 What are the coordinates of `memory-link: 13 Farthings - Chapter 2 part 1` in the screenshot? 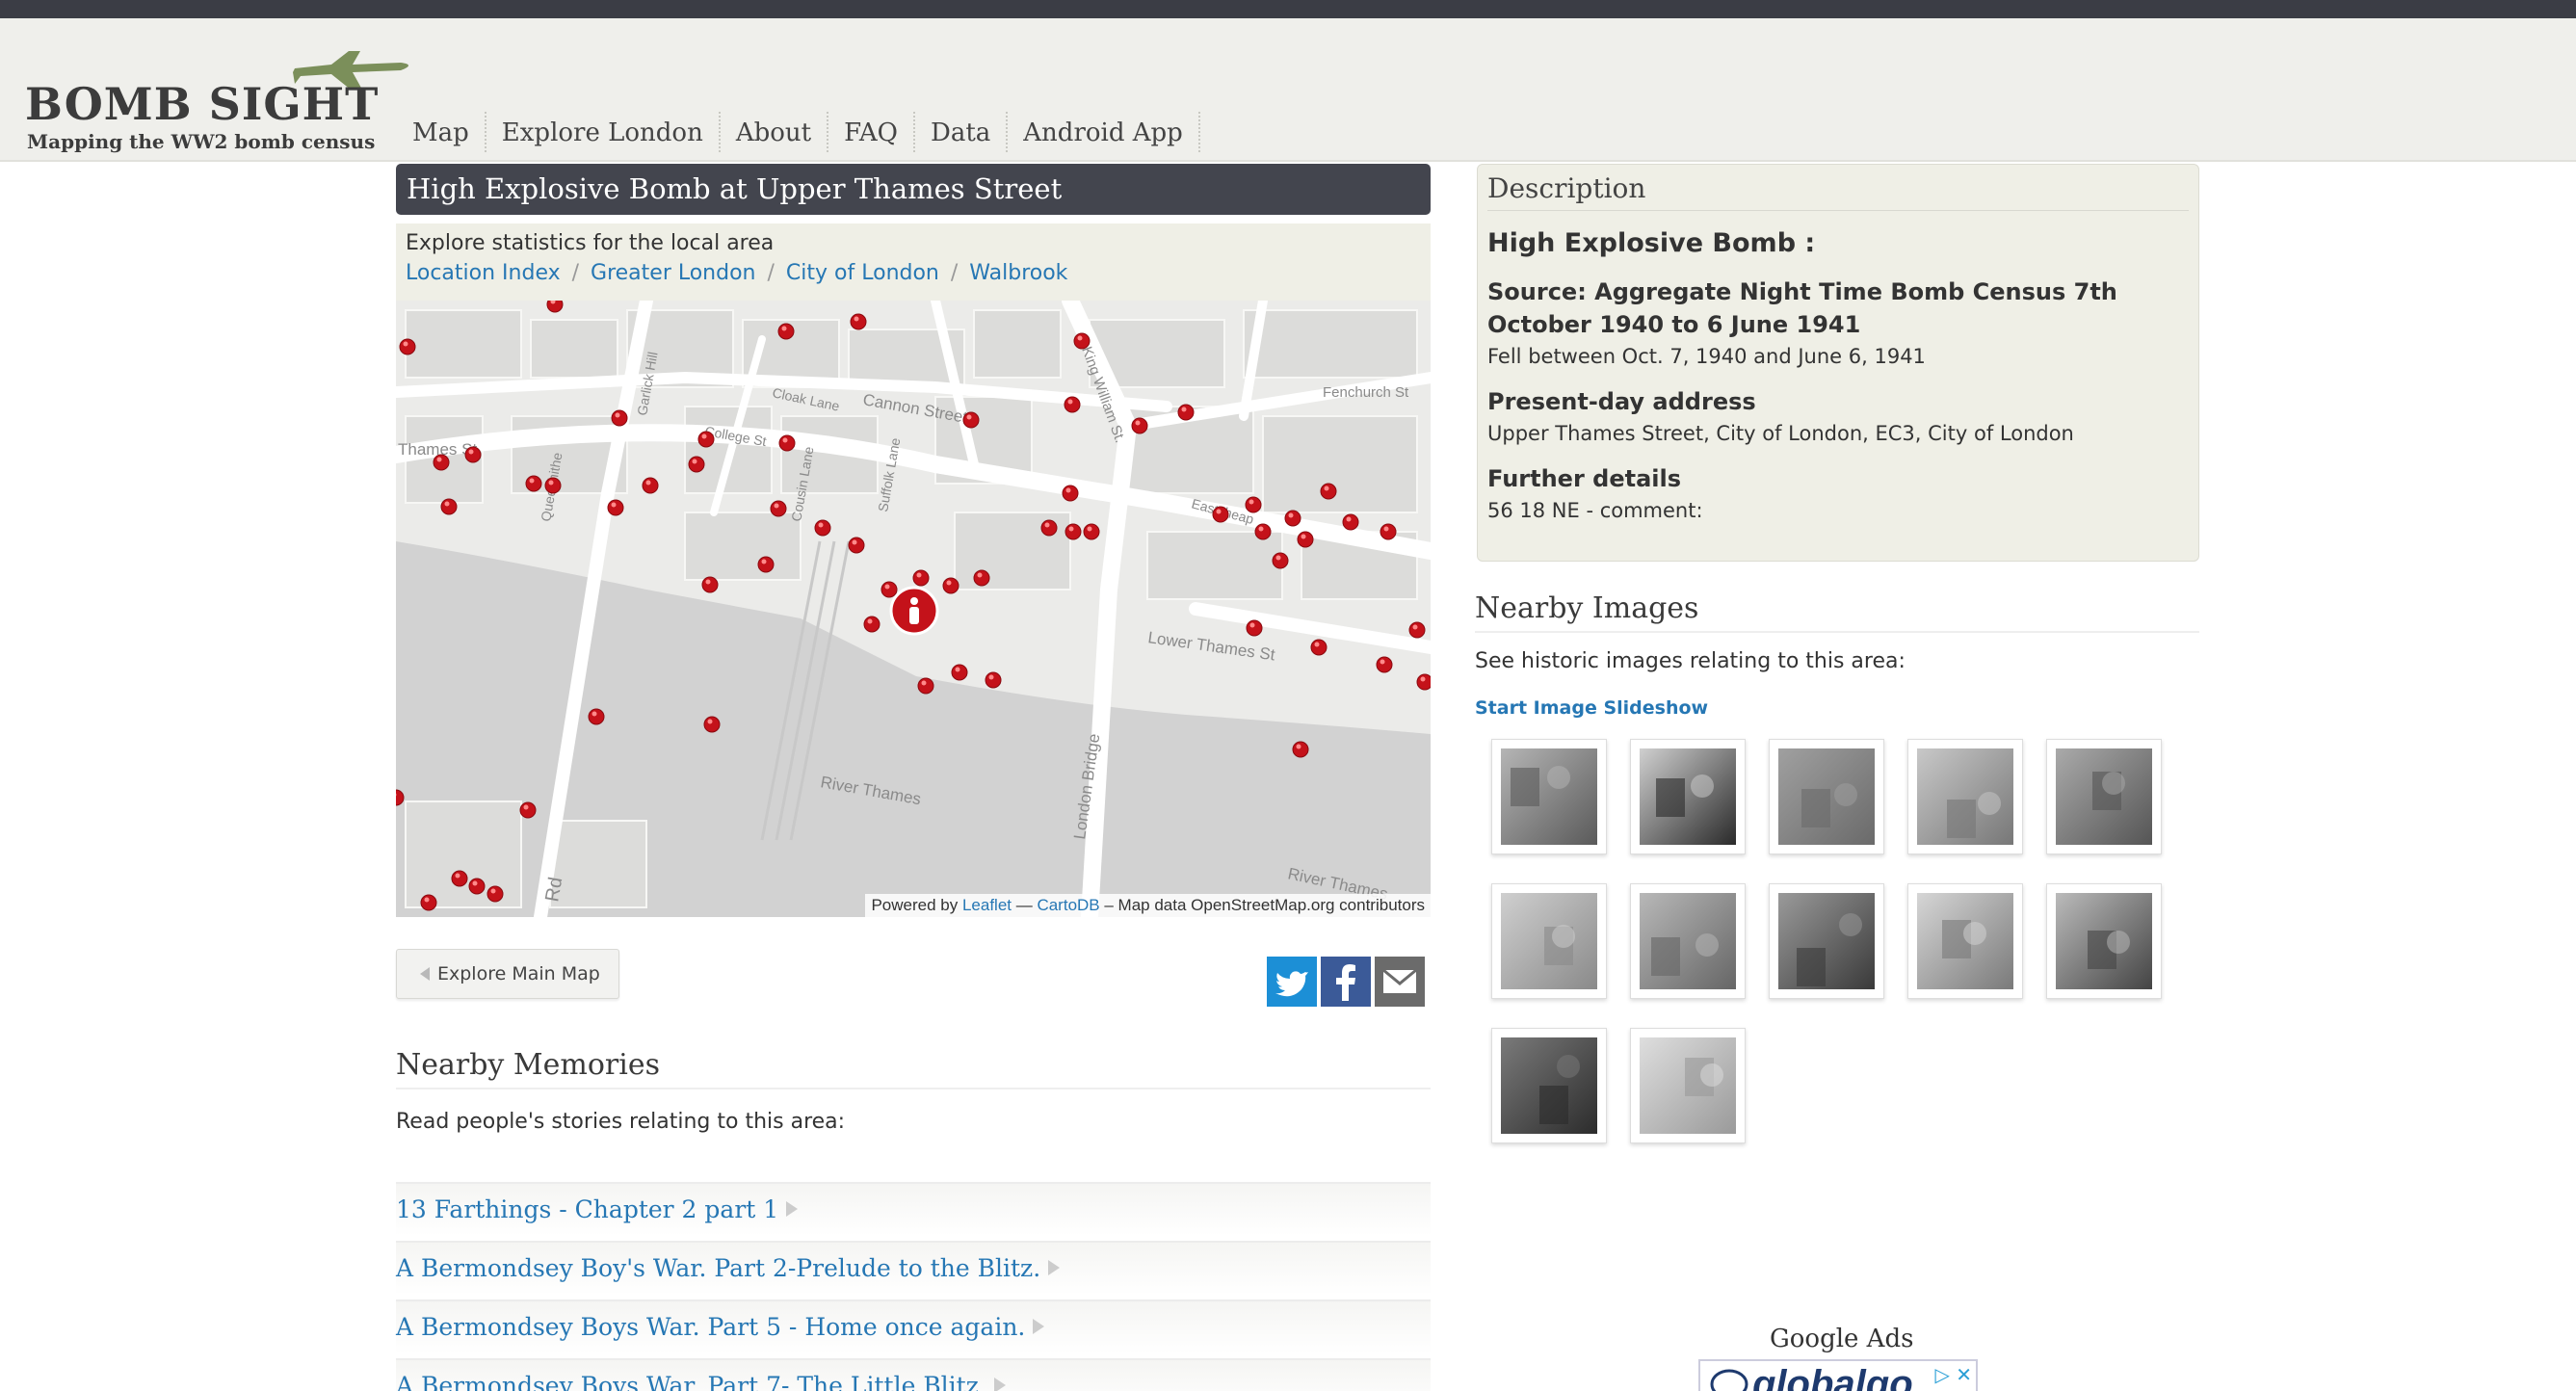 It's located at (913, 1209).